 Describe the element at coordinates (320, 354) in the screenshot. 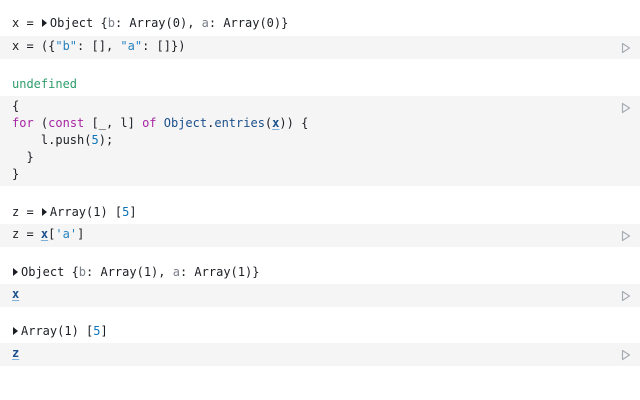

I see `code-cell-z-ref: z` at that location.